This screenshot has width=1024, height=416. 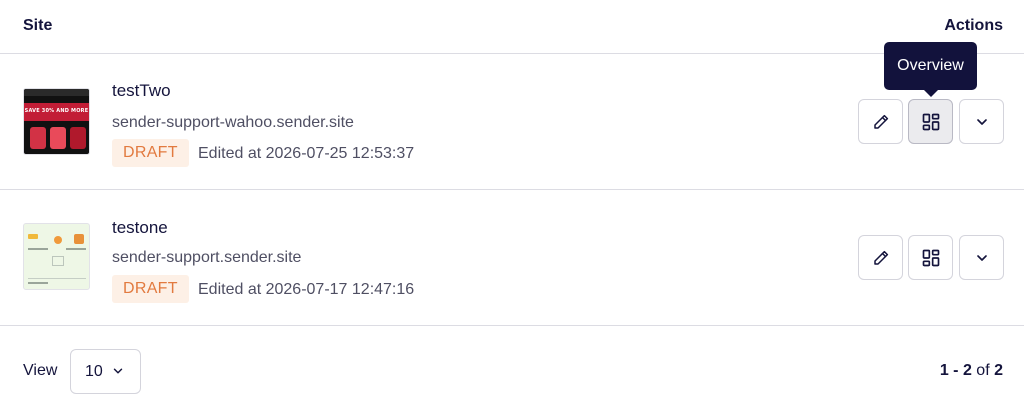 I want to click on site-thumbnail: SAVE 30% AND MORE, so click(x=56, y=121).